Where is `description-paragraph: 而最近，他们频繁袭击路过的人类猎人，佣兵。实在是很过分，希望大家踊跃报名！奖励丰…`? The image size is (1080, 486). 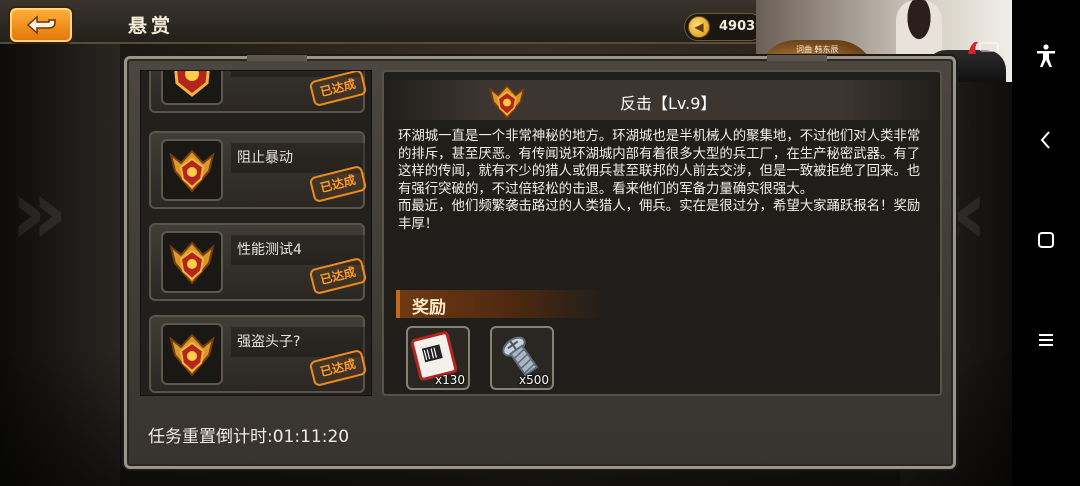 description-paragraph: 而最近，他们频繁袭击路过的人类猎人，佣兵。实在是很过分，希望大家踊跃报名！奖励丰… is located at coordinates (659, 215).